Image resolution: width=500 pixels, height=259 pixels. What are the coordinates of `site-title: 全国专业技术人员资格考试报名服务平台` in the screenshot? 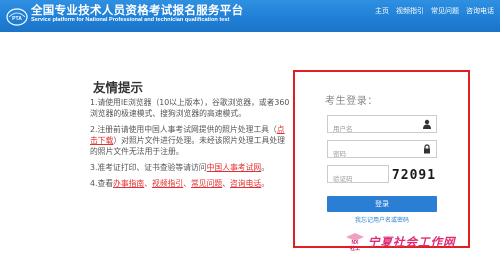 It's located at (137, 10).